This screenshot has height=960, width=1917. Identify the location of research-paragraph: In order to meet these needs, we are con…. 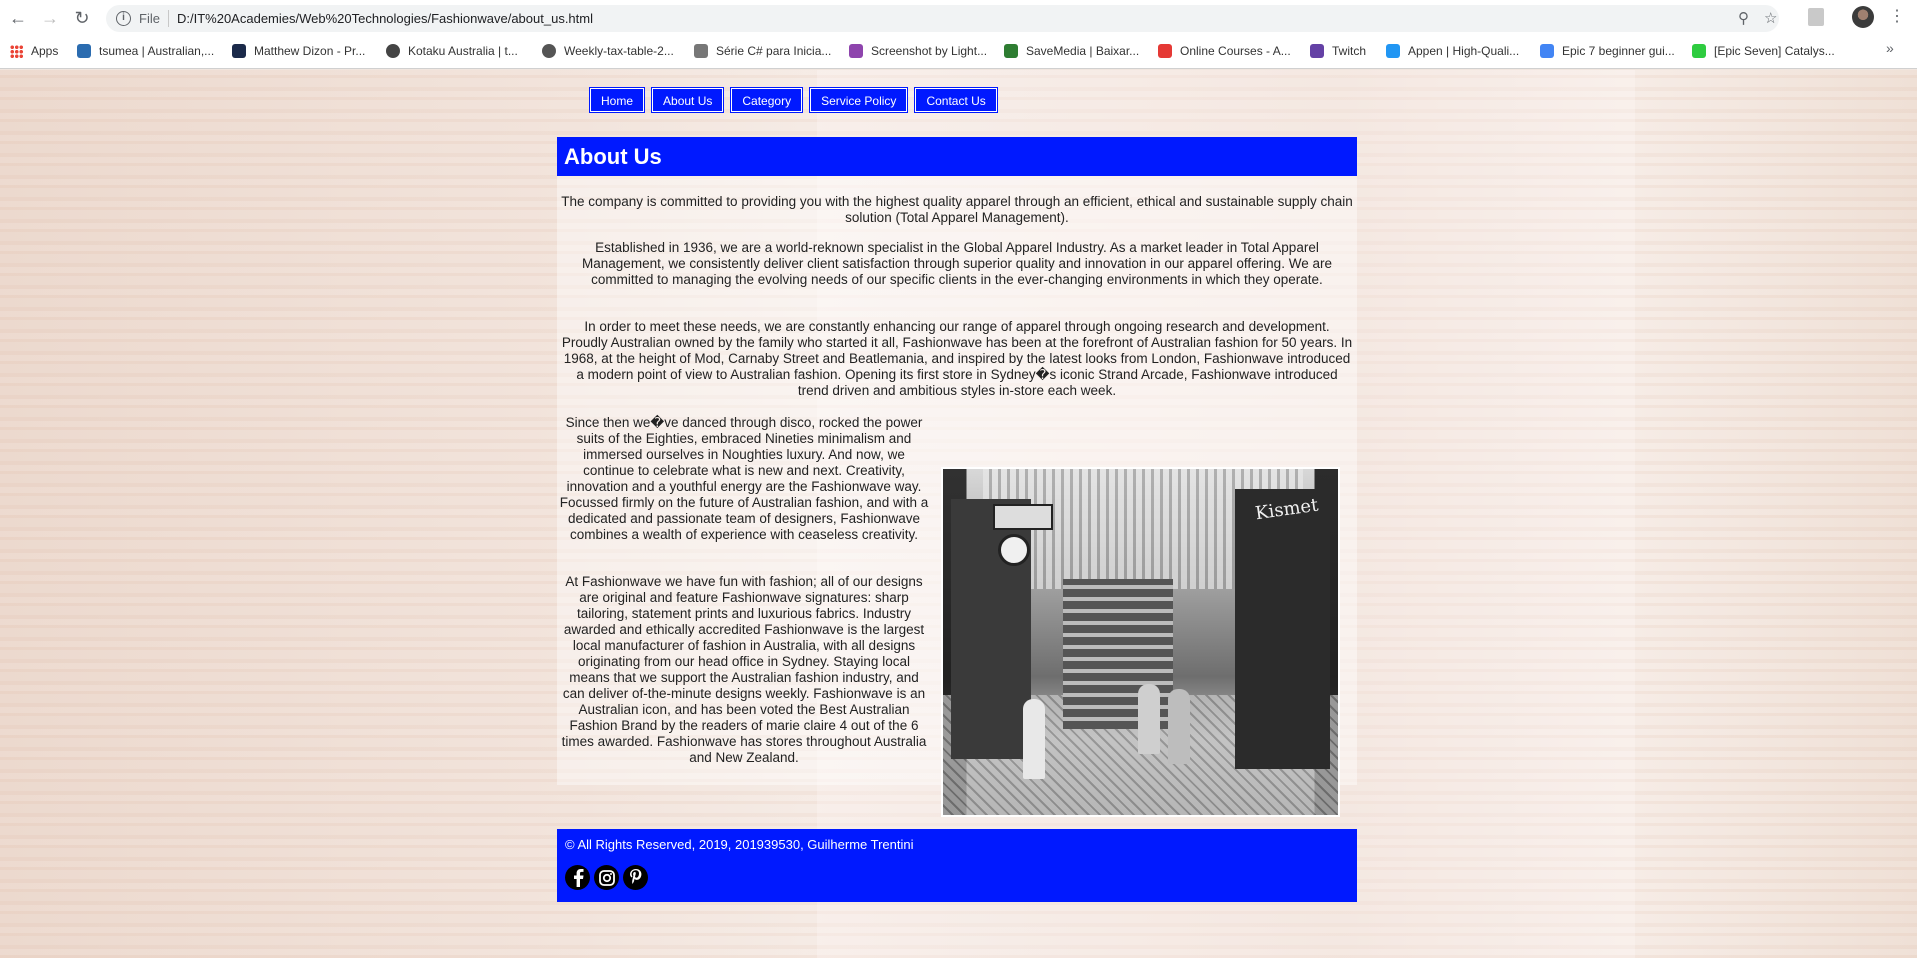
(957, 358).